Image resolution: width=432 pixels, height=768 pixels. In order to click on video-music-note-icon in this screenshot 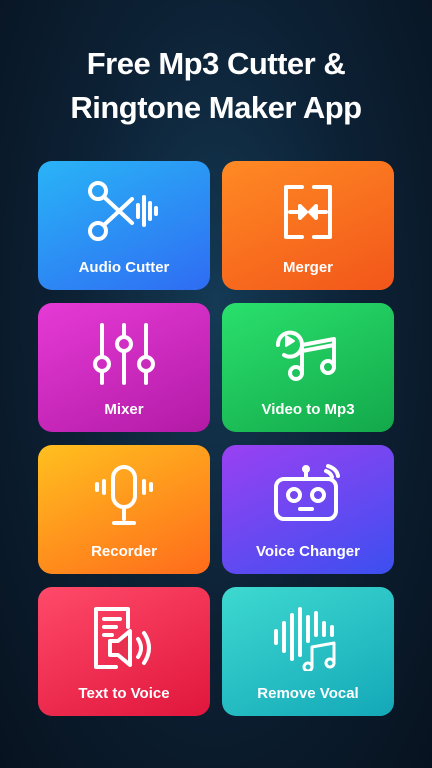, I will do `click(308, 354)`.